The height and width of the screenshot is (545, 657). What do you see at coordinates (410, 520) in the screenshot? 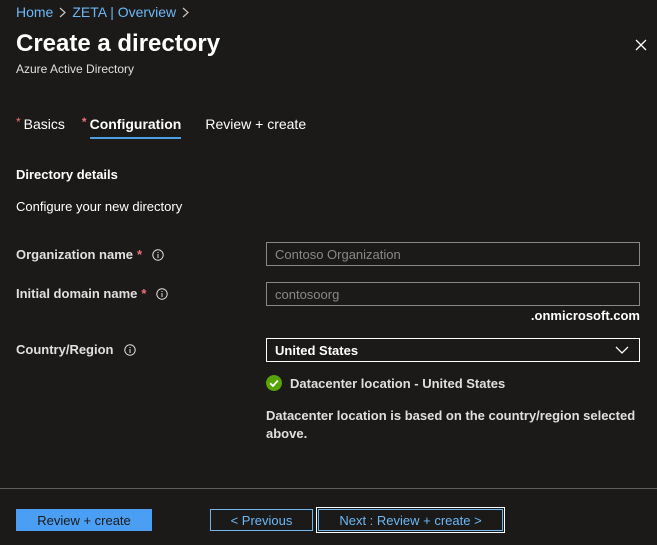
I see `next-button: Next : Review + create >` at bounding box center [410, 520].